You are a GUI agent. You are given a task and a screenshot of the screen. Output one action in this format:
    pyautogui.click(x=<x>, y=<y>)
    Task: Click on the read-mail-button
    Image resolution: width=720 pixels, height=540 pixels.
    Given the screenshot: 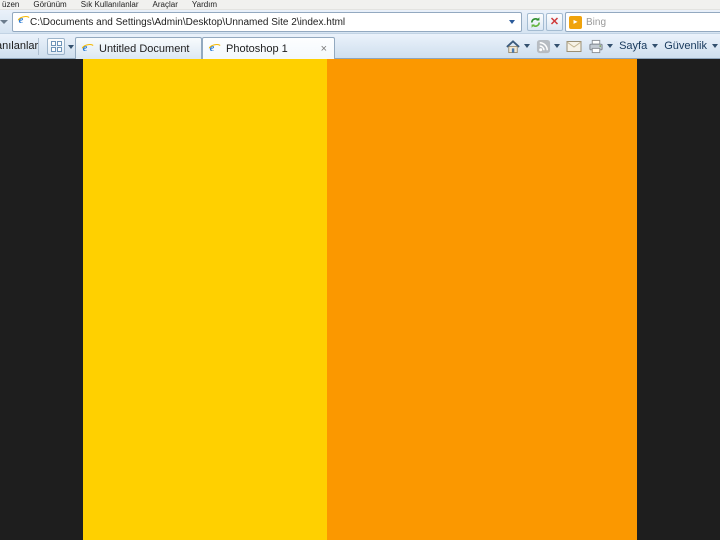 What is the action you would take?
    pyautogui.click(x=574, y=46)
    